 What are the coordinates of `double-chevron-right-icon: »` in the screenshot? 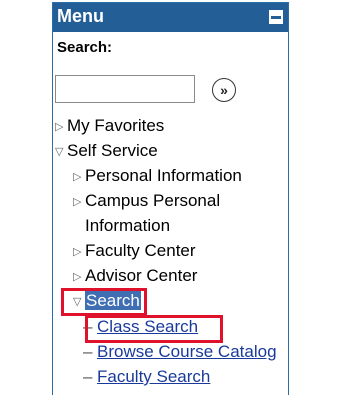 It's located at (224, 90).